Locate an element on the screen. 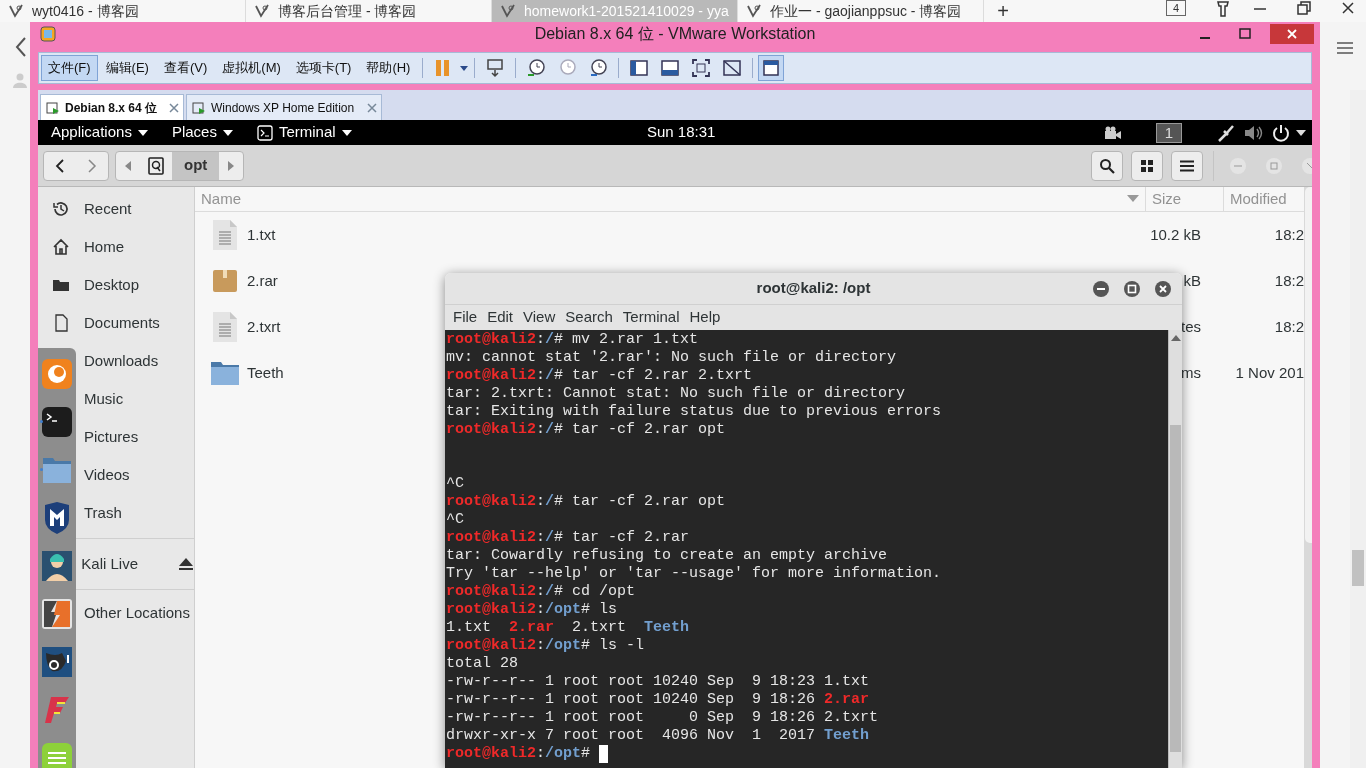 The height and width of the screenshot is (768, 1366). sidebar-item: Kali Live is located at coordinates (109, 564).